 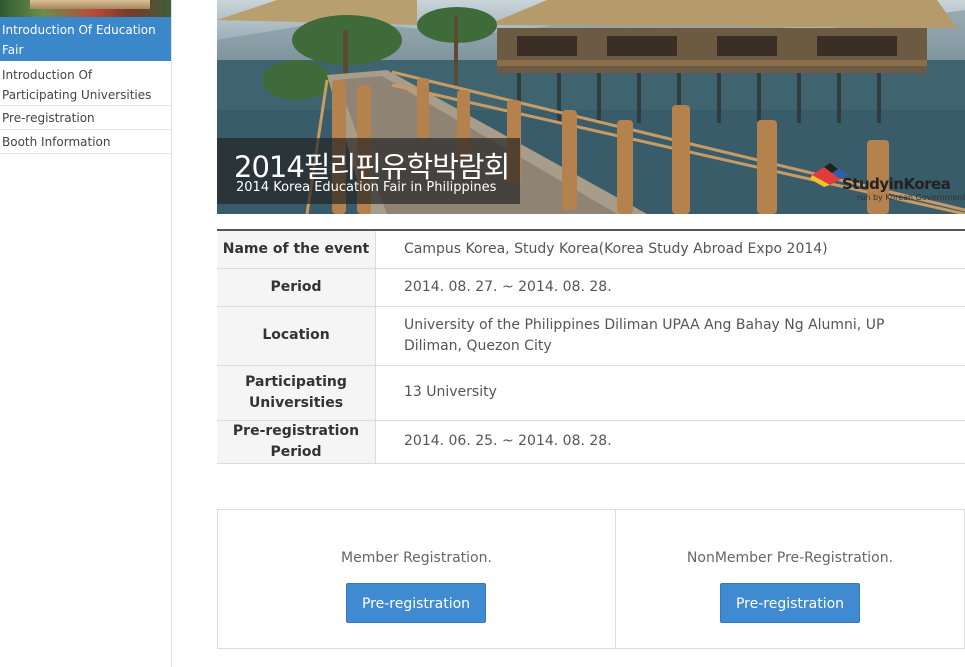 What do you see at coordinates (790, 558) in the screenshot?
I see `nonmember-registration-label: NonMember Pre-Registration.` at bounding box center [790, 558].